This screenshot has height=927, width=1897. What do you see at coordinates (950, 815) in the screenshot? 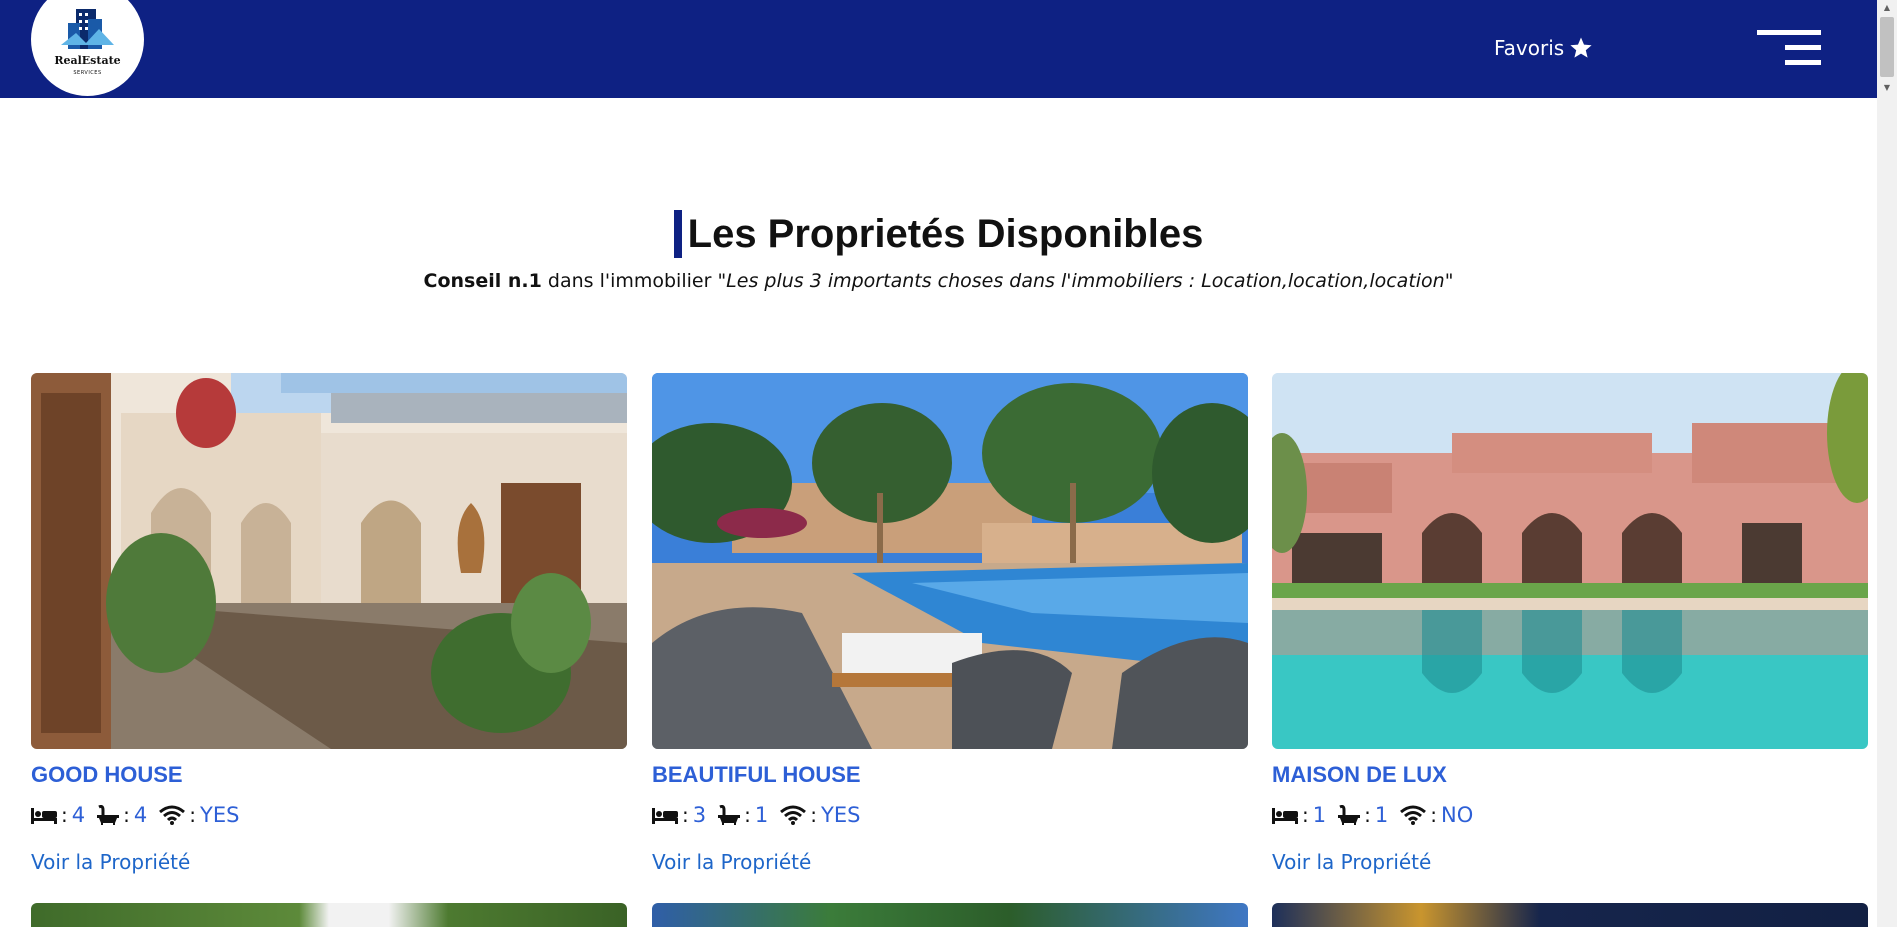
I see `property-features: : 3 : 1 : YES` at bounding box center [950, 815].